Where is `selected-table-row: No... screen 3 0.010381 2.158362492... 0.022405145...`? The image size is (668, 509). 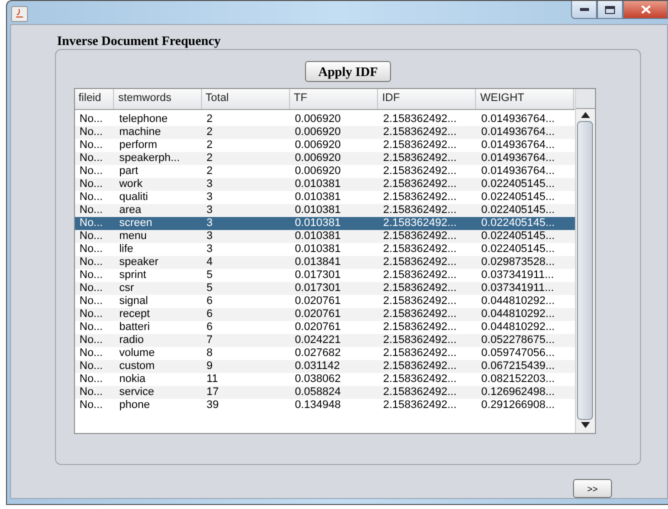
selected-table-row: No... screen 3 0.010381 2.158362492... 0.022405145... is located at coordinates (324, 223).